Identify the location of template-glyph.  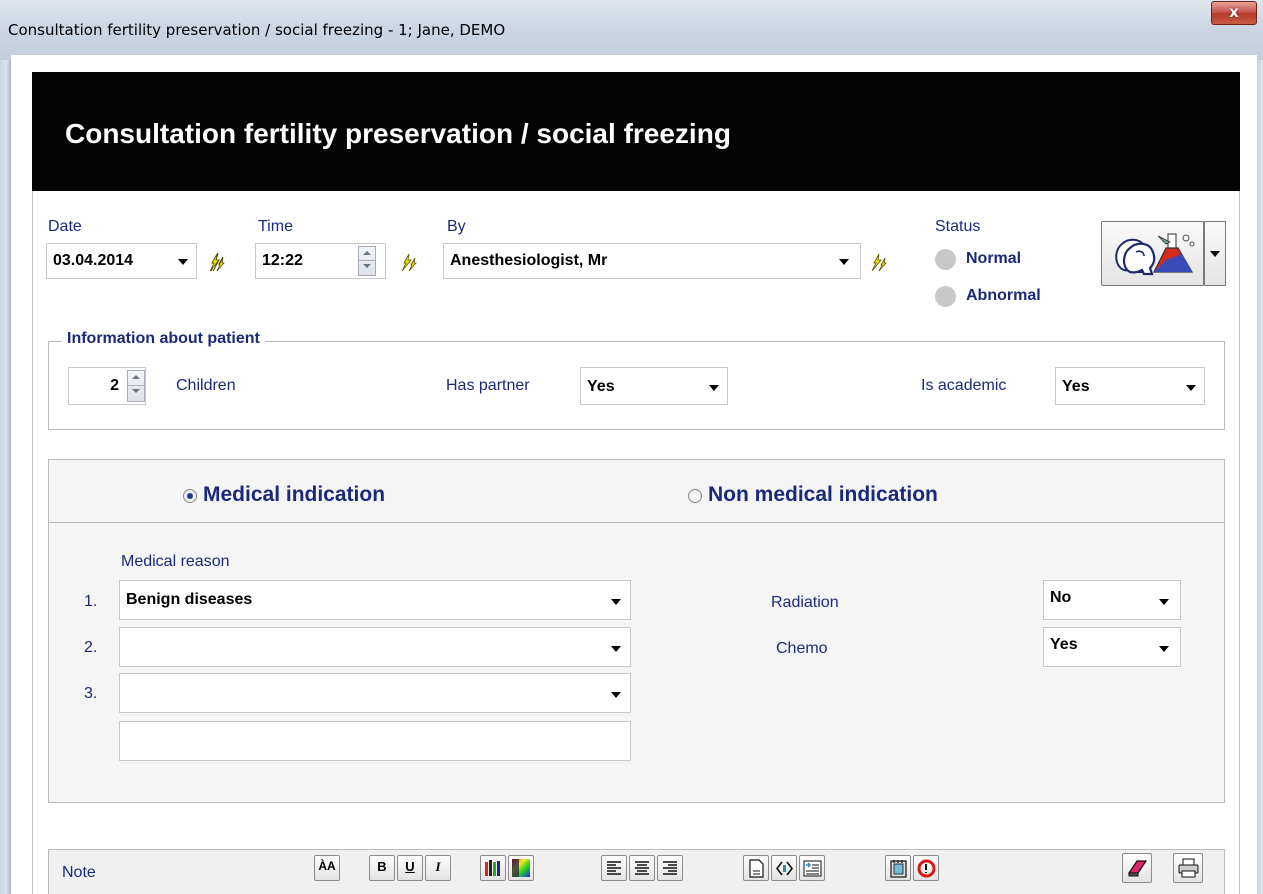
(898, 869).